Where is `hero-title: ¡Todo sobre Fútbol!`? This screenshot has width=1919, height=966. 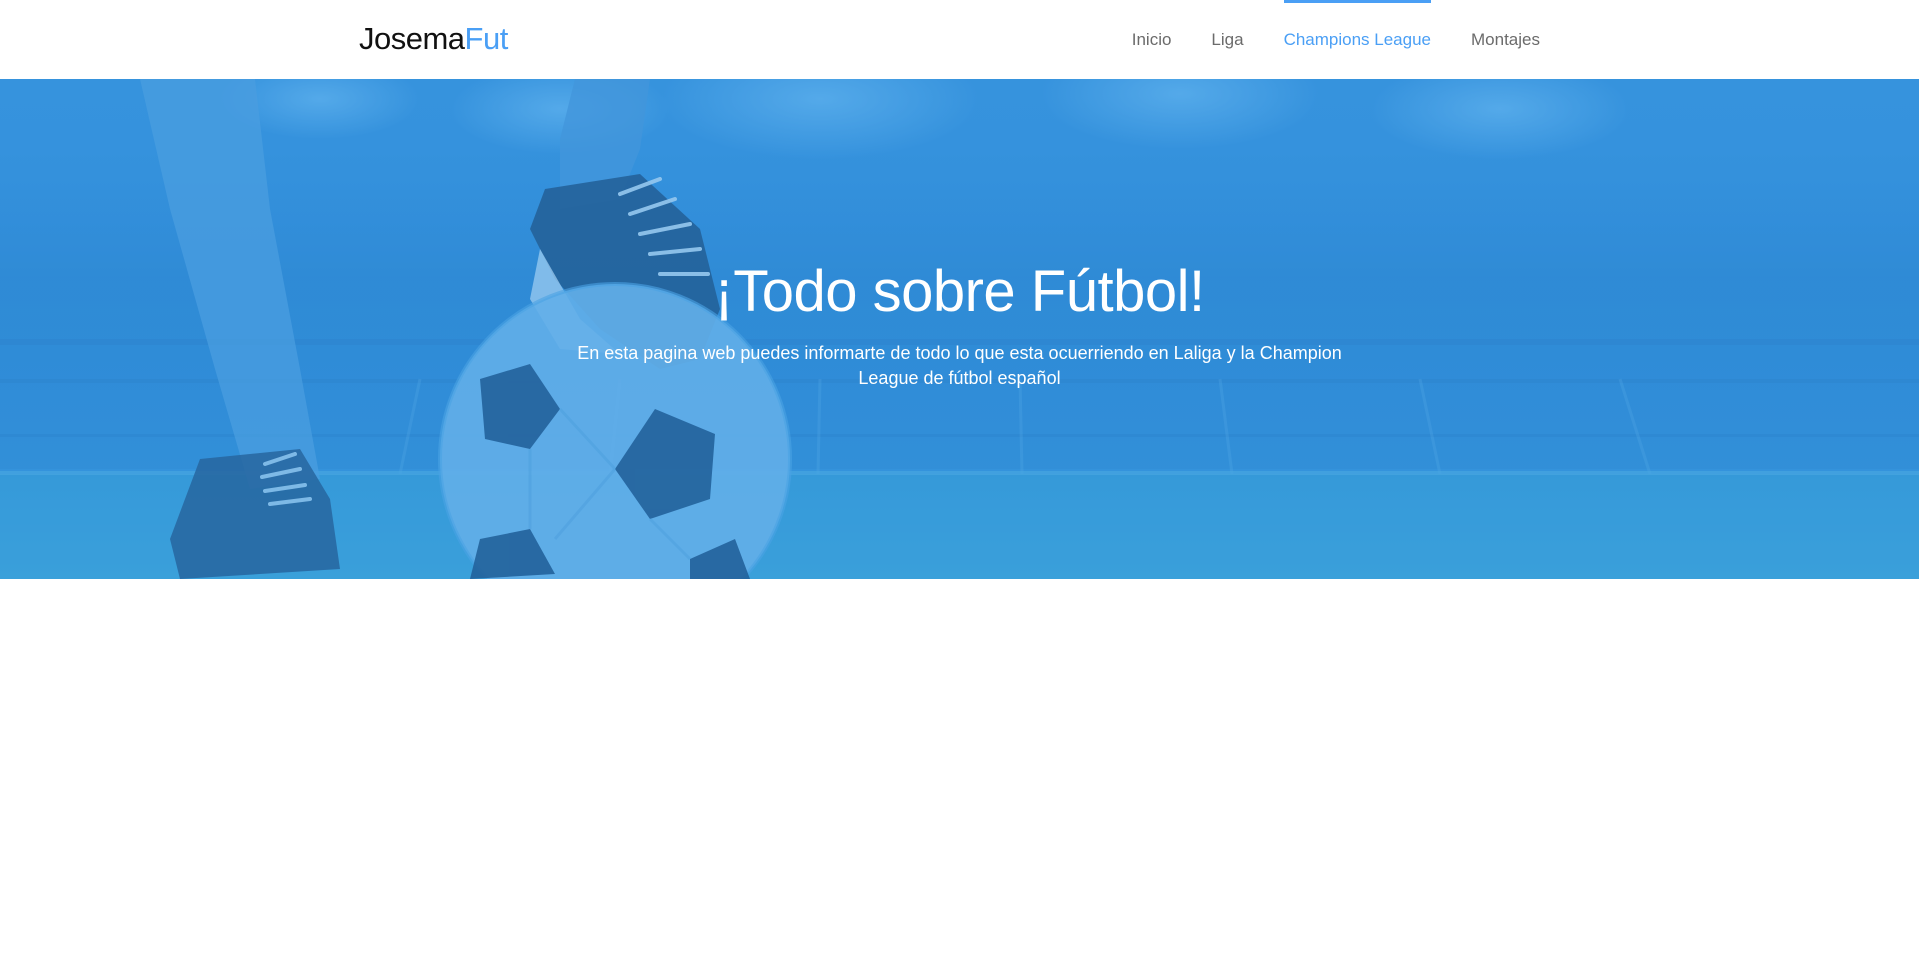
hero-title: ¡Todo sobre Fútbol! is located at coordinates (959, 291).